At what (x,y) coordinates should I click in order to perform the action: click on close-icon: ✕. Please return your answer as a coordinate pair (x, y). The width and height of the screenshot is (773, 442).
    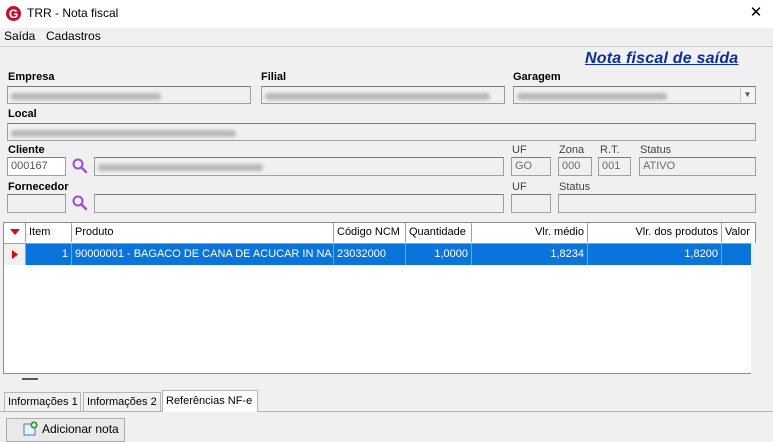
    Looking at the image, I should click on (756, 13).